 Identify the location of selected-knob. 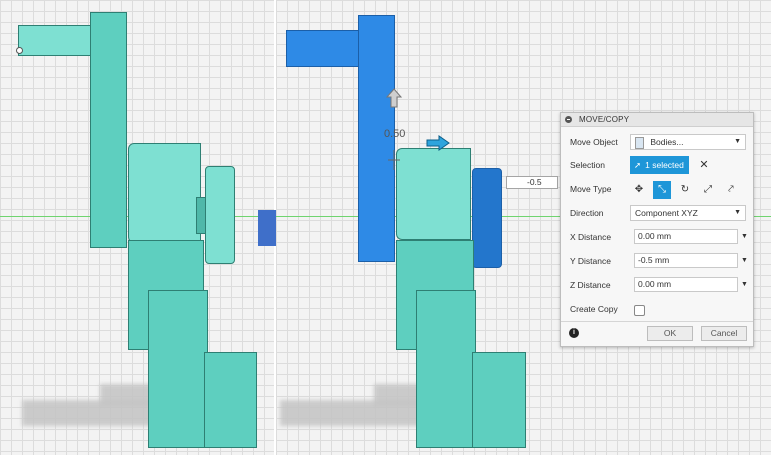
(487, 218).